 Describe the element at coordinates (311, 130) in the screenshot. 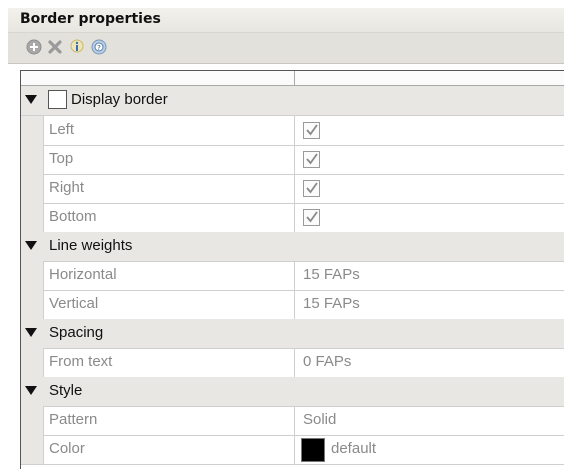

I see `left-checkbox` at that location.